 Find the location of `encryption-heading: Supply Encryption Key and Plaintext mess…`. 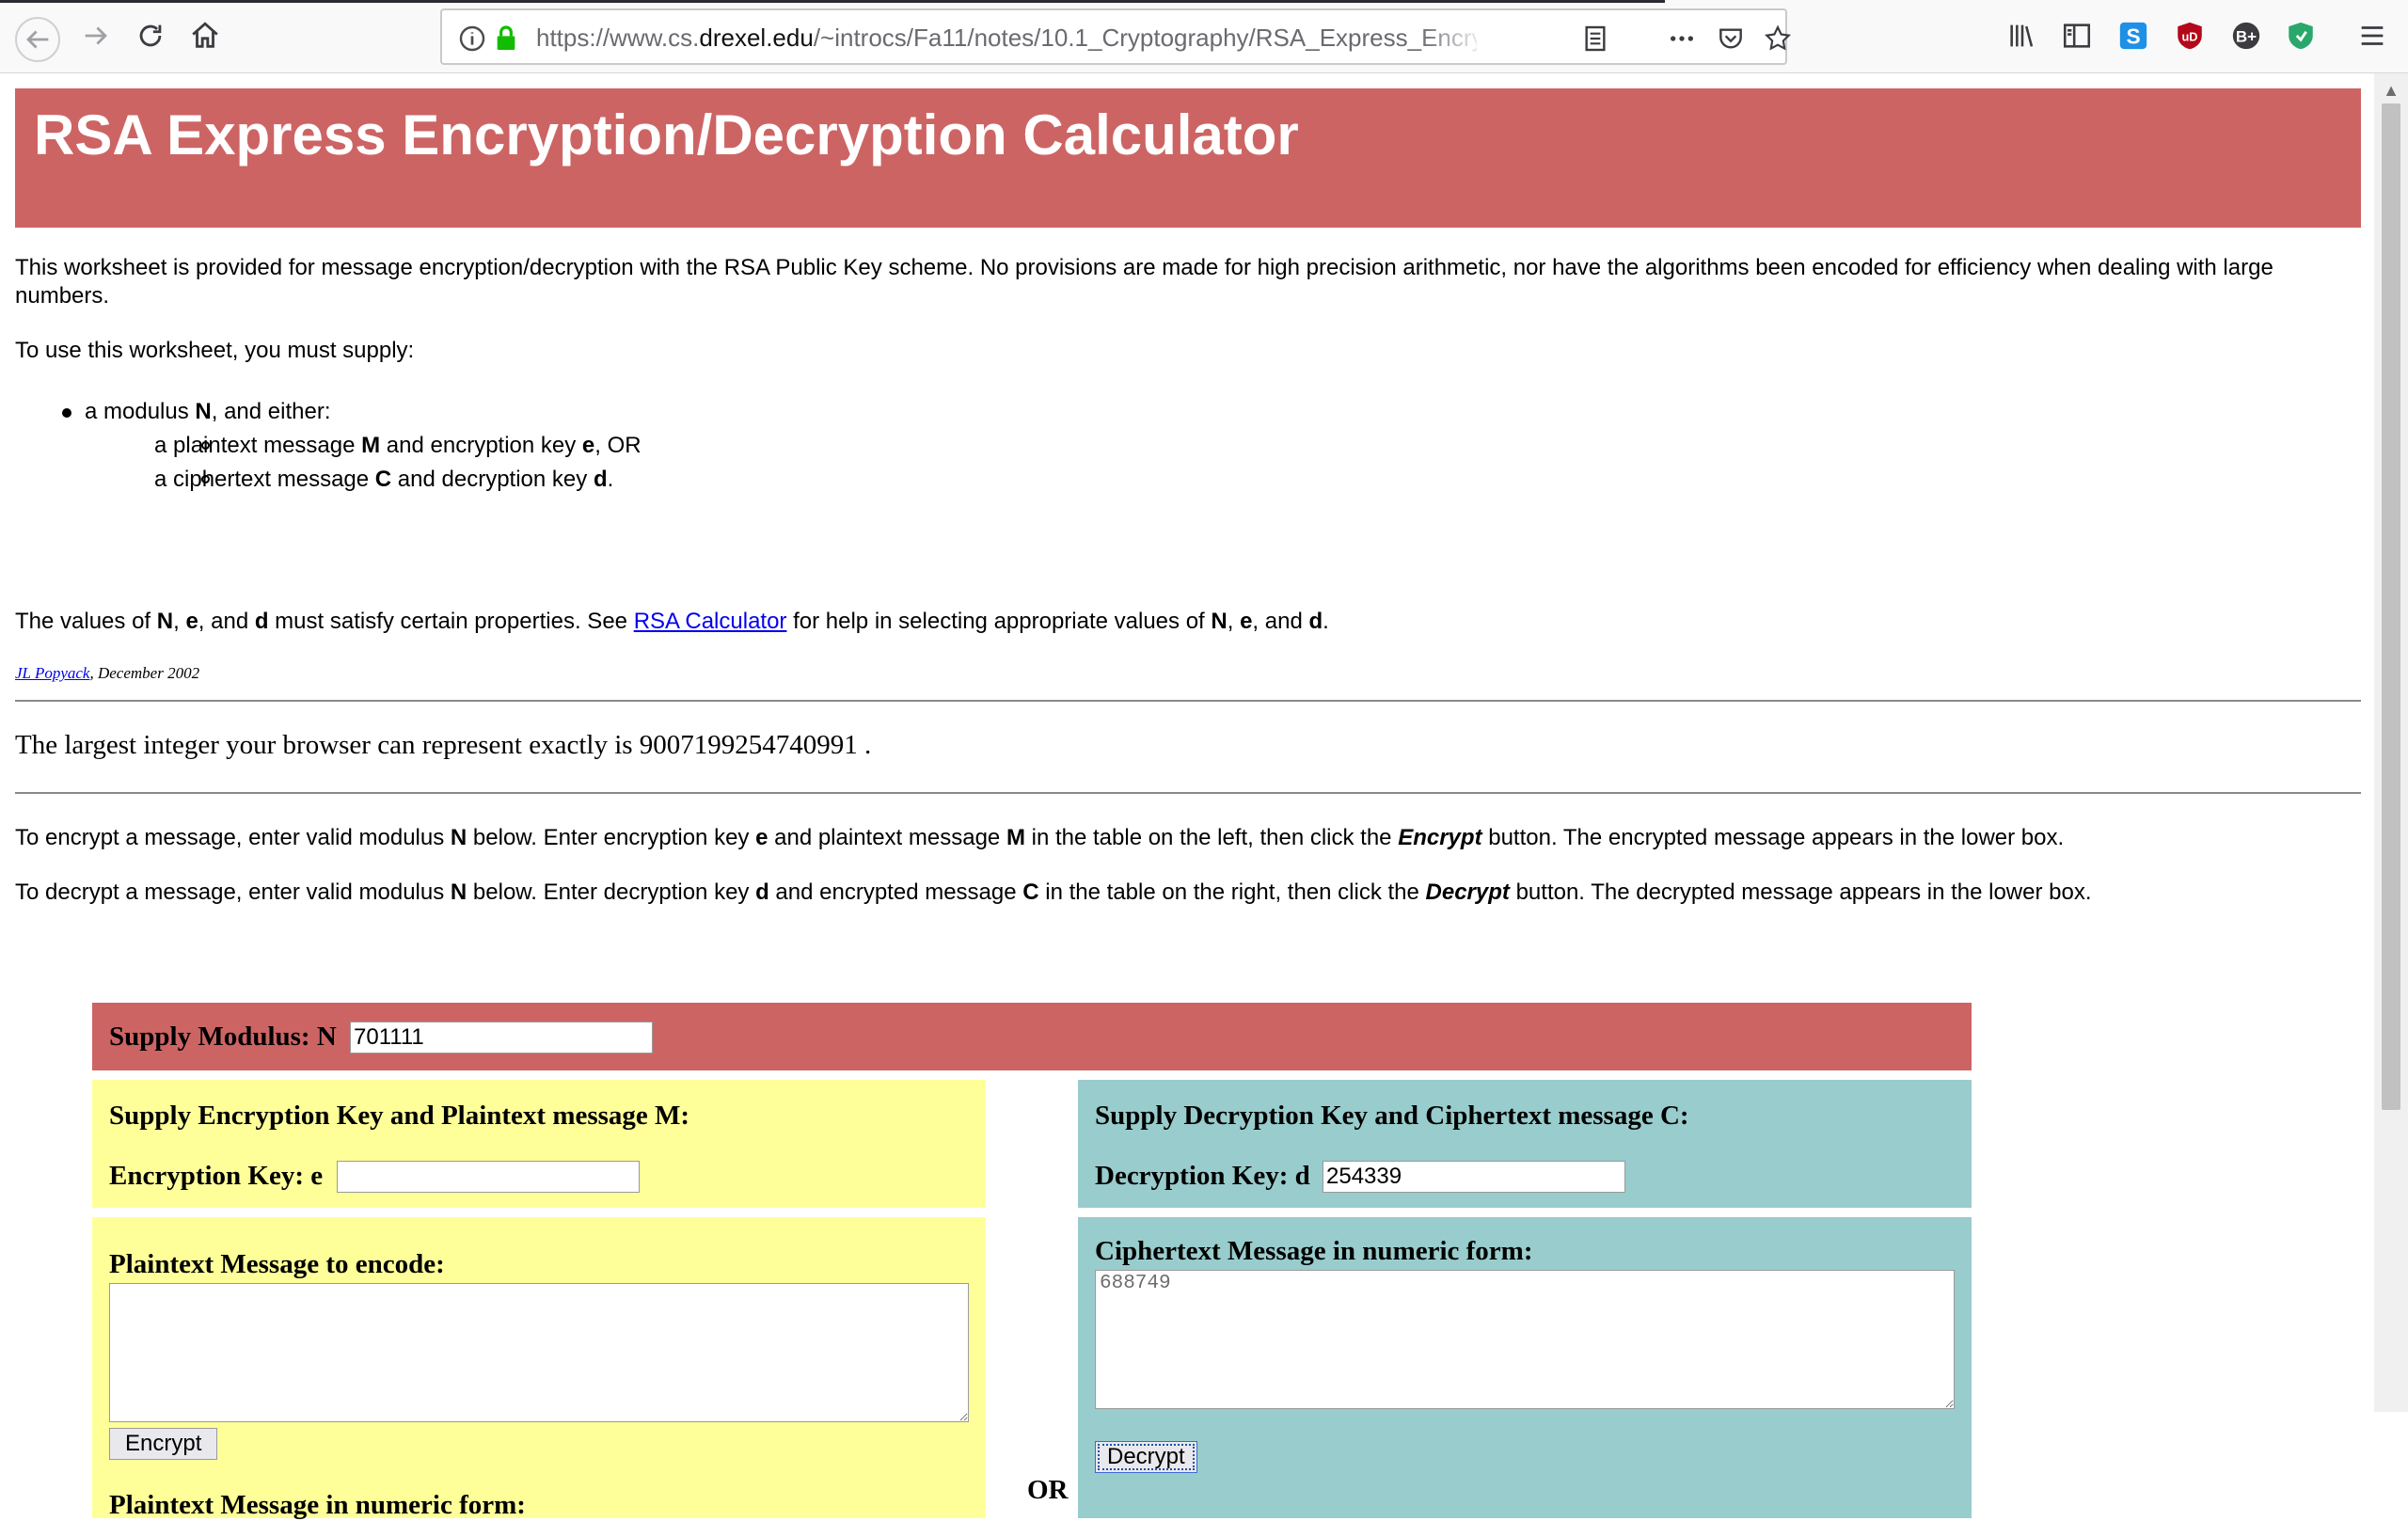

encryption-heading: Supply Encryption Key and Plaintext mess… is located at coordinates (399, 1116).